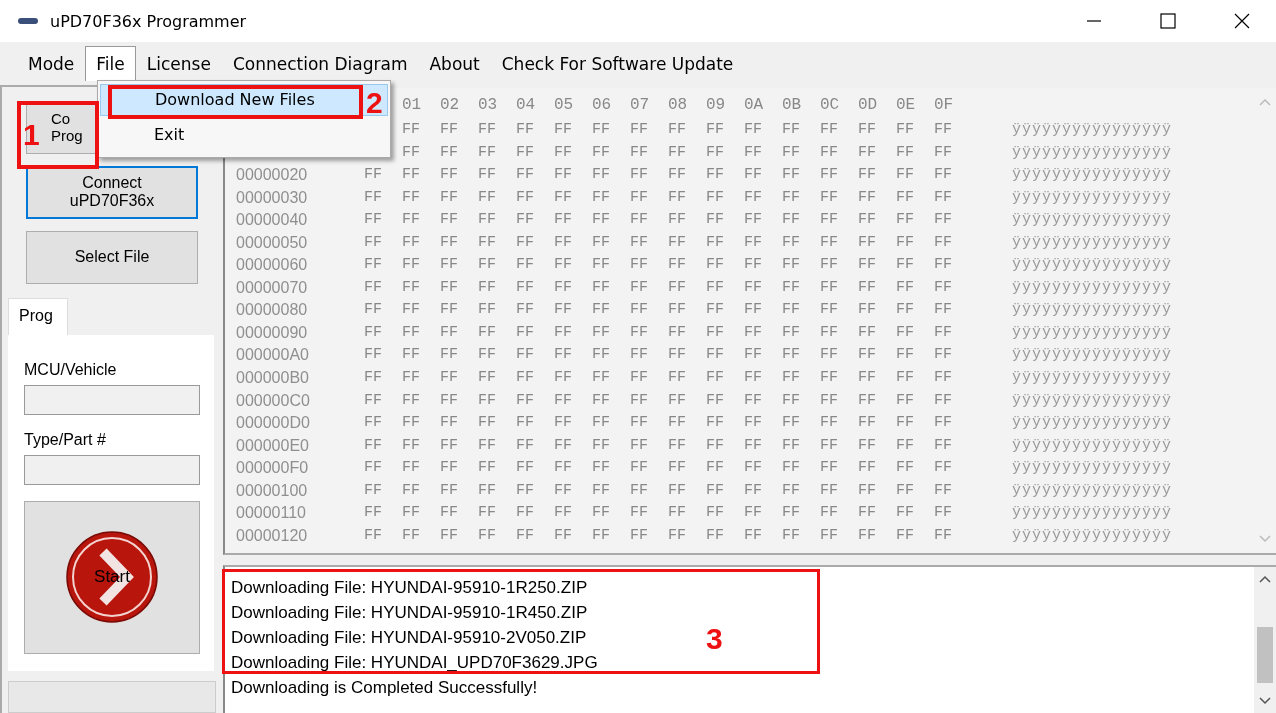 The image size is (1276, 713). Describe the element at coordinates (38, 316) in the screenshot. I see `prog-tab: Prog` at that location.